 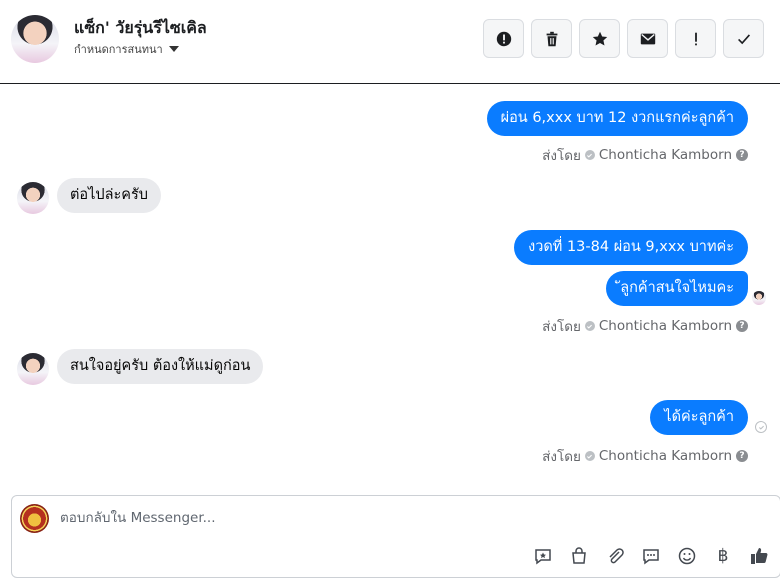 I want to click on conversation-header: แซ็ก' วัยรุ่นรีไซเคิล กำหนดการสนทนา, so click(x=390, y=42).